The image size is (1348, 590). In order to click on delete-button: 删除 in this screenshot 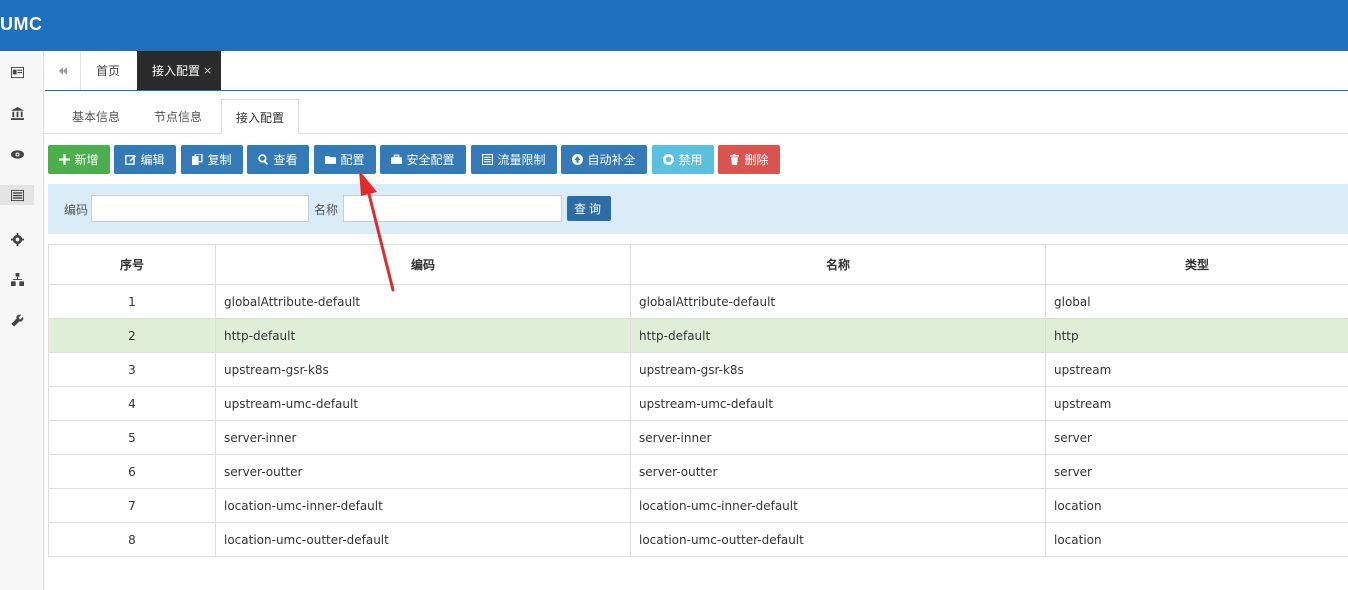, I will do `click(749, 159)`.